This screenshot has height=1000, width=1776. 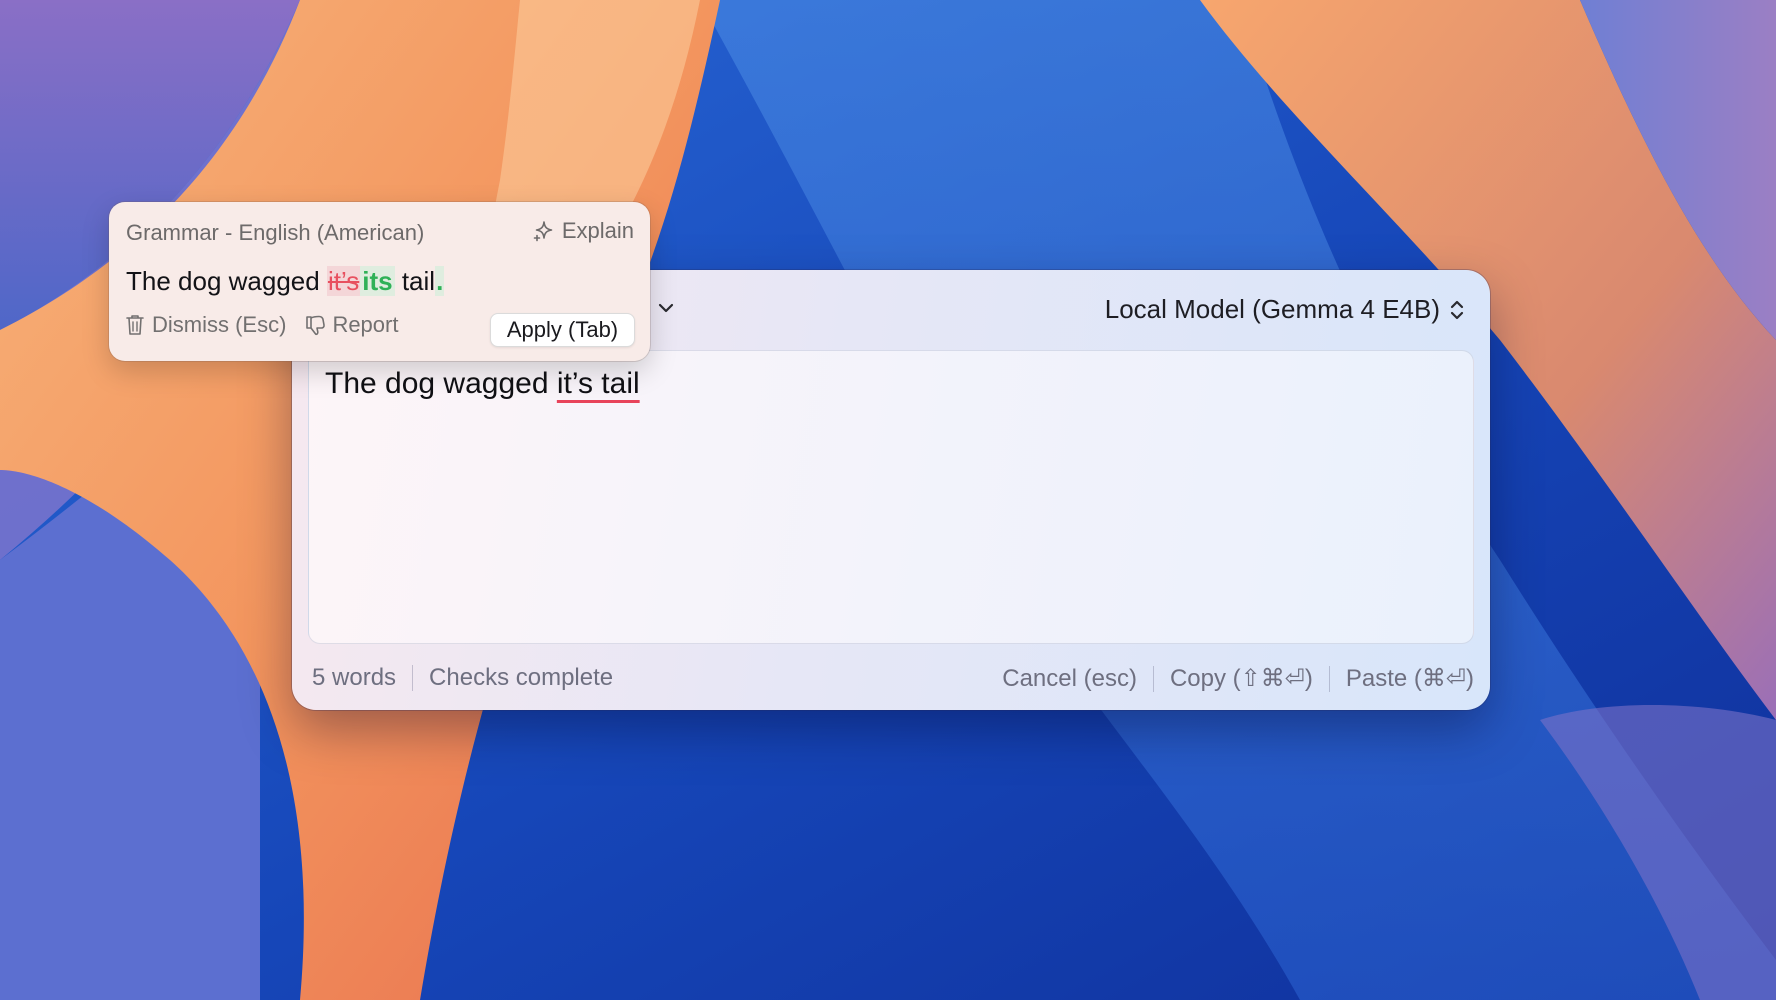 I want to click on trash-icon, so click(x=135, y=325).